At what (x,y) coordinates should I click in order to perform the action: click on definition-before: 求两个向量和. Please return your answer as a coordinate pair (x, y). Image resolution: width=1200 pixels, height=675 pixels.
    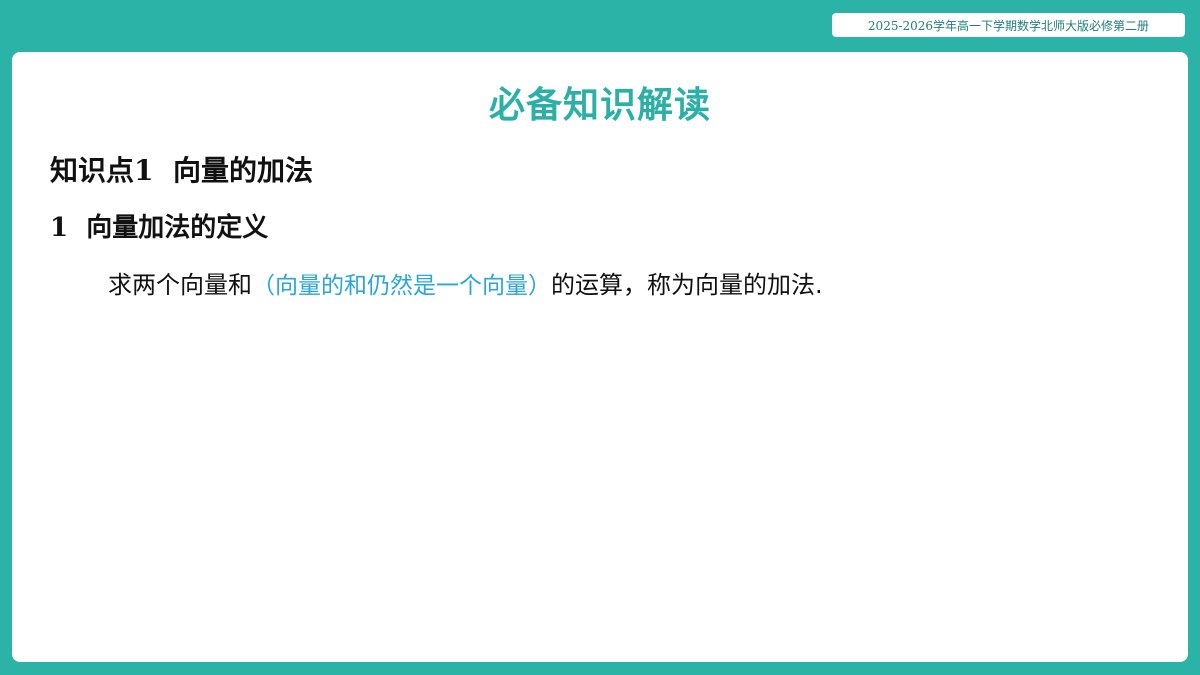
    Looking at the image, I should click on (180, 285).